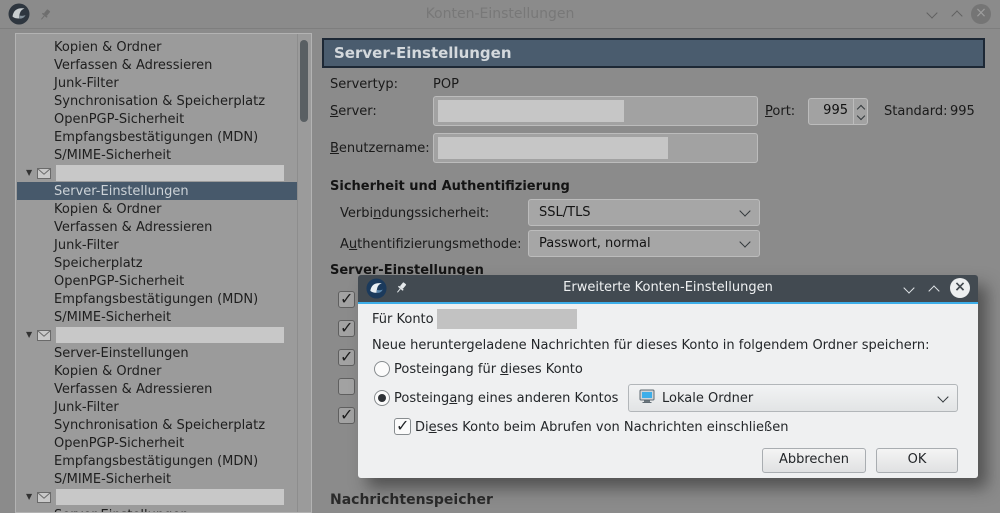 Image resolution: width=1000 pixels, height=513 pixels. What do you see at coordinates (644, 212) in the screenshot?
I see `connection-security-select: SSL/TLS` at bounding box center [644, 212].